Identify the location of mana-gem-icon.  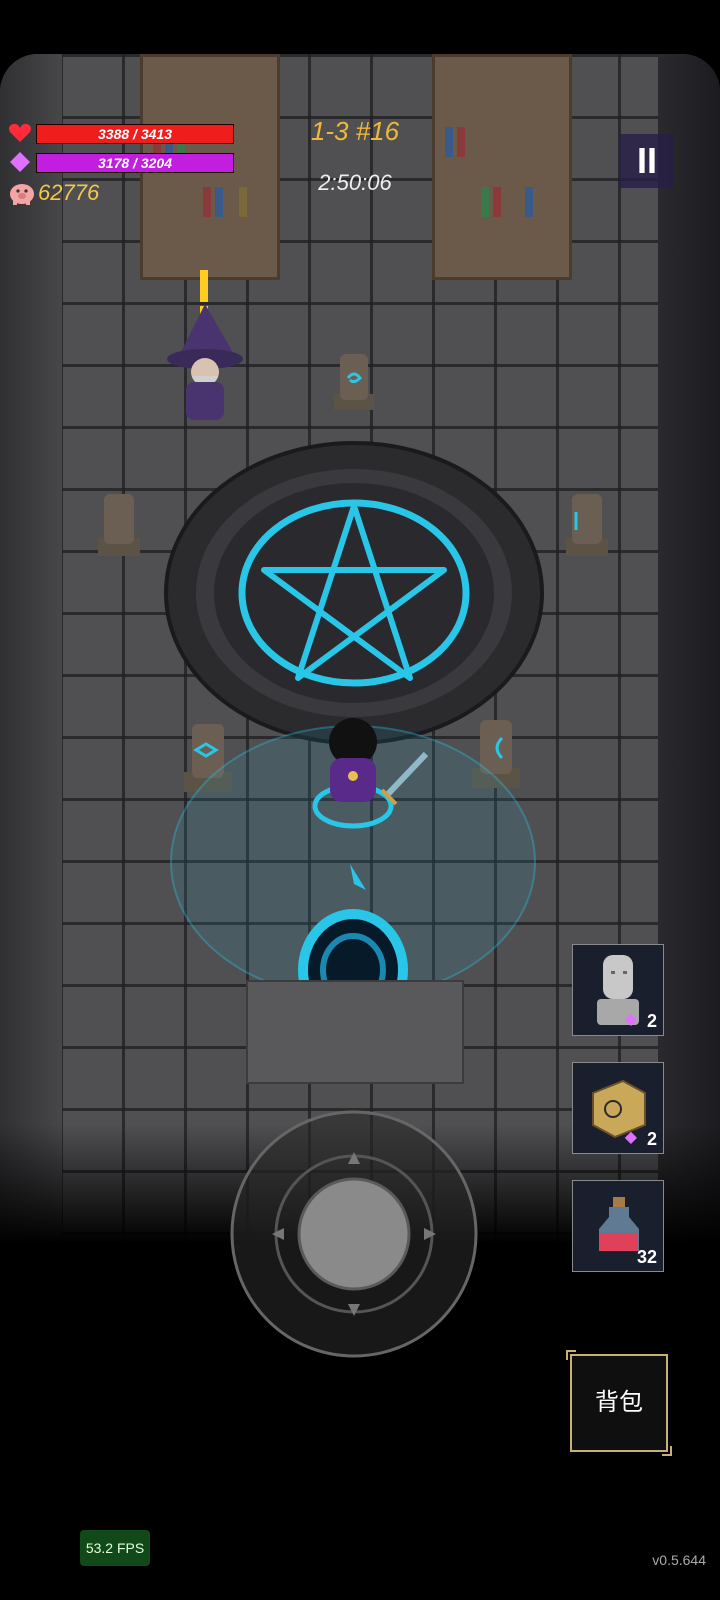
(20, 162).